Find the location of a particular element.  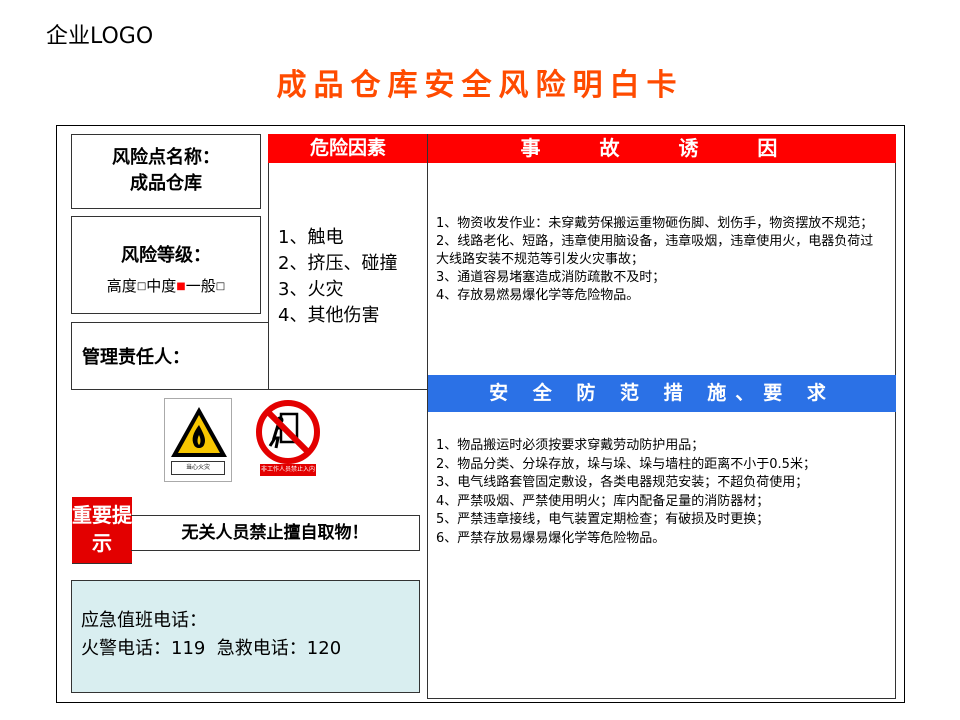

fire-warning-caption: 当心火灾 is located at coordinates (198, 468).